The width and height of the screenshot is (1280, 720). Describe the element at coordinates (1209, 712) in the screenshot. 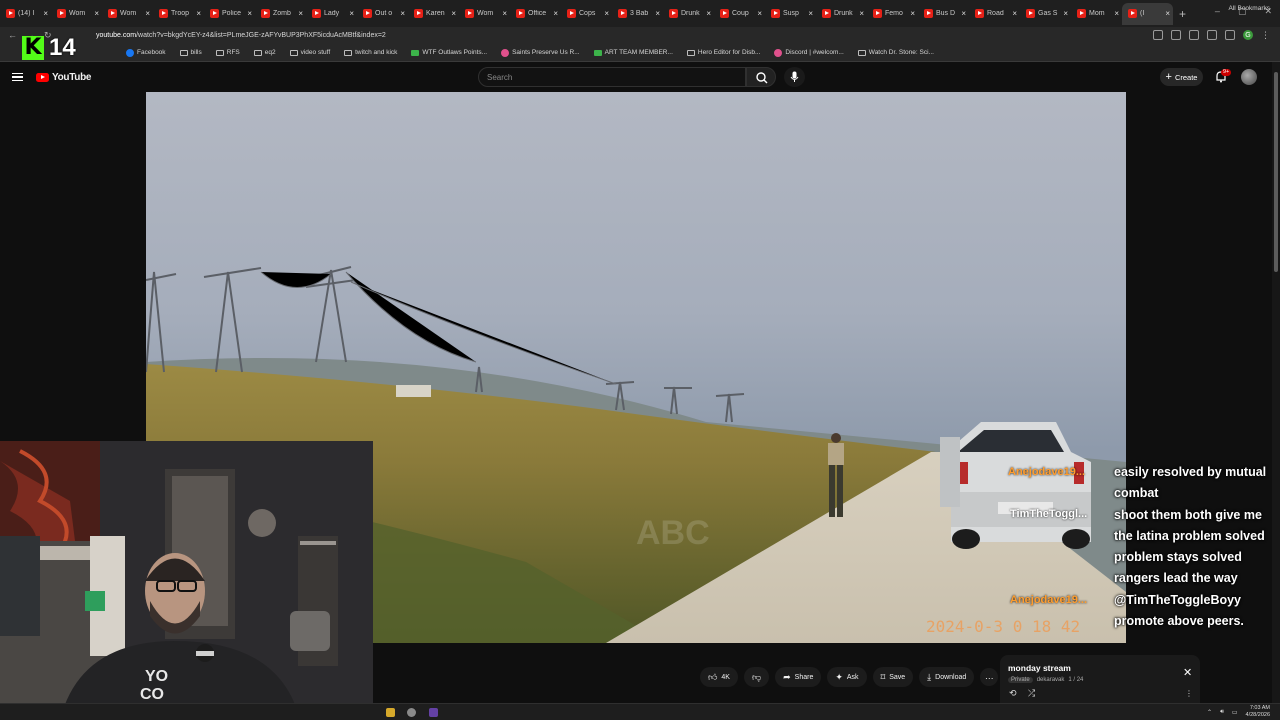

I see `tray-chevron-icon: ⌃` at that location.